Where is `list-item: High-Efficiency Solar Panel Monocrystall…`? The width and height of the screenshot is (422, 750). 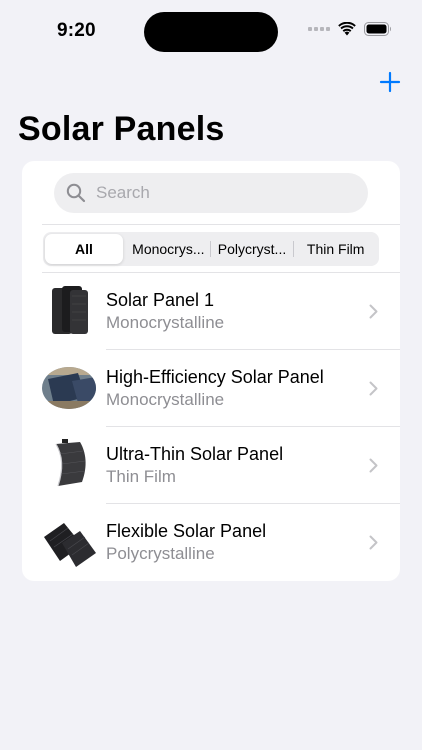
list-item: High-Efficiency Solar Panel Monocrystall… is located at coordinates (211, 388).